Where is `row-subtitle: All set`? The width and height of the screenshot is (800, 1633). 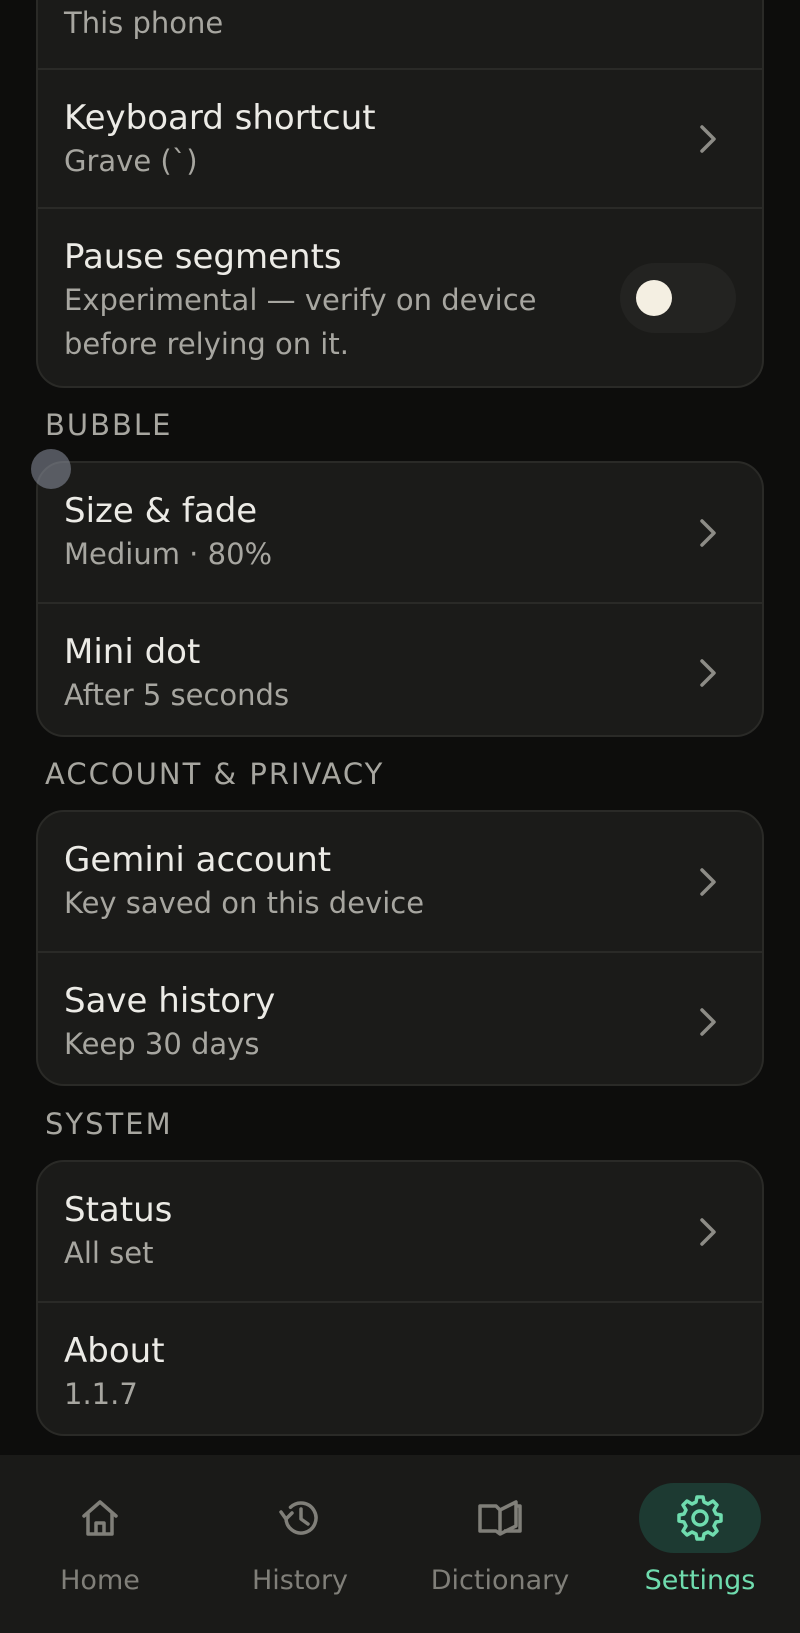
row-subtitle: All set is located at coordinates (109, 1253).